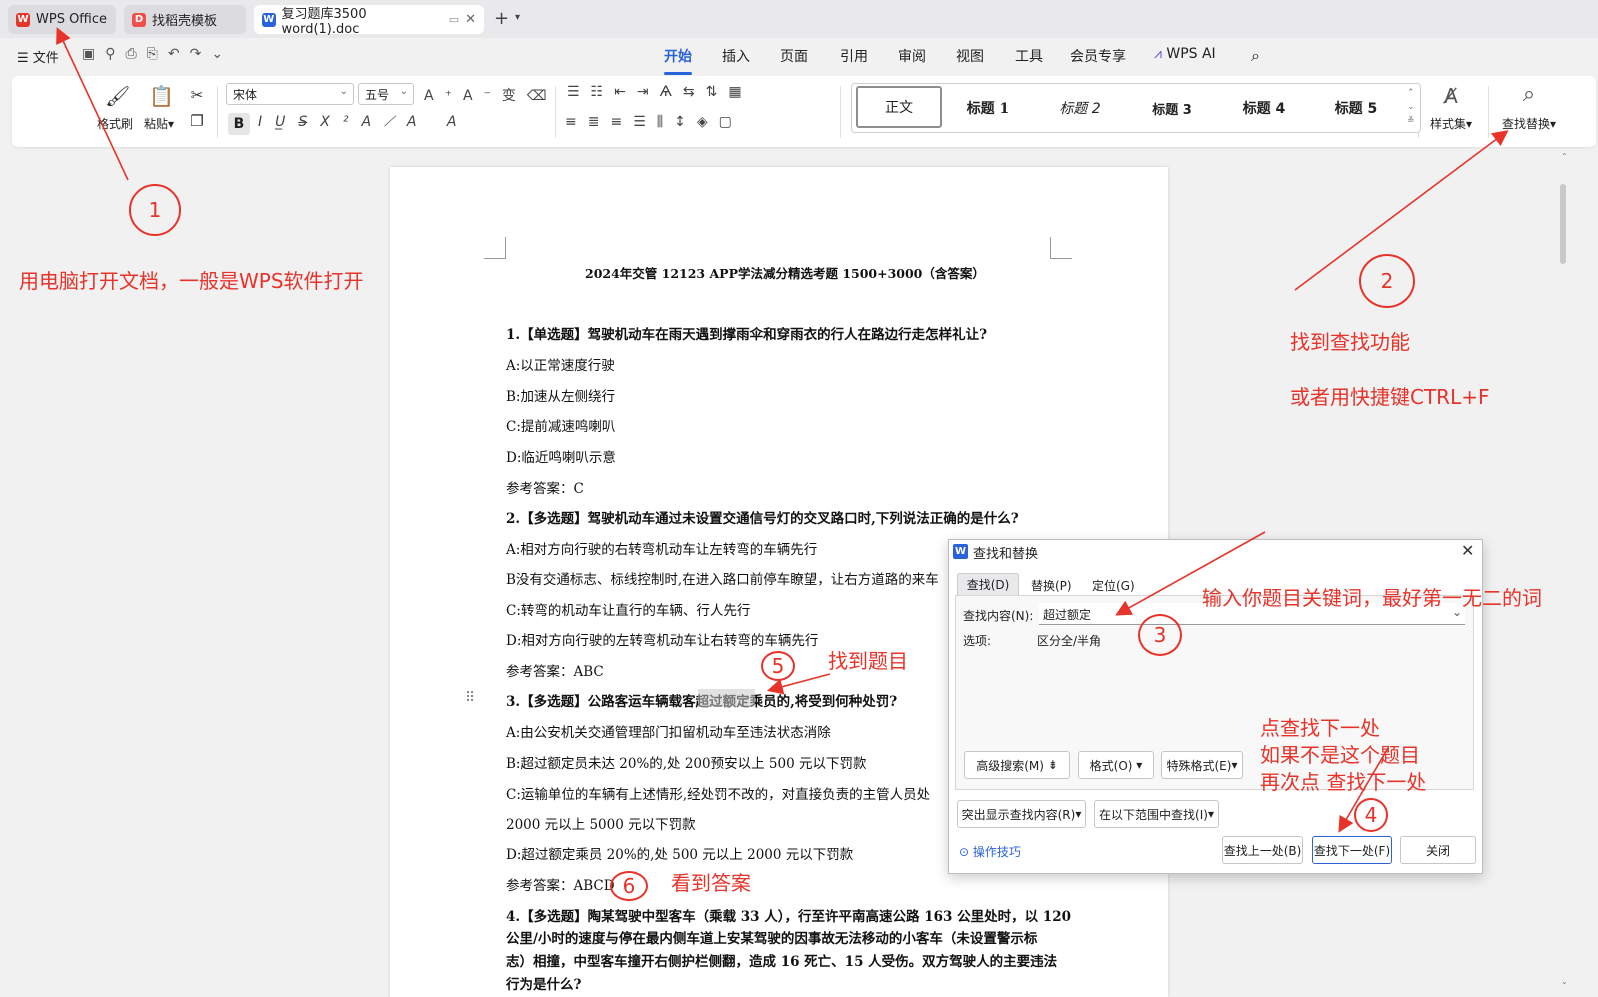  Describe the element at coordinates (1372, 598) in the screenshot. I see `step-3-note: 输入你题目关键词，最好第一无二的词` at that location.